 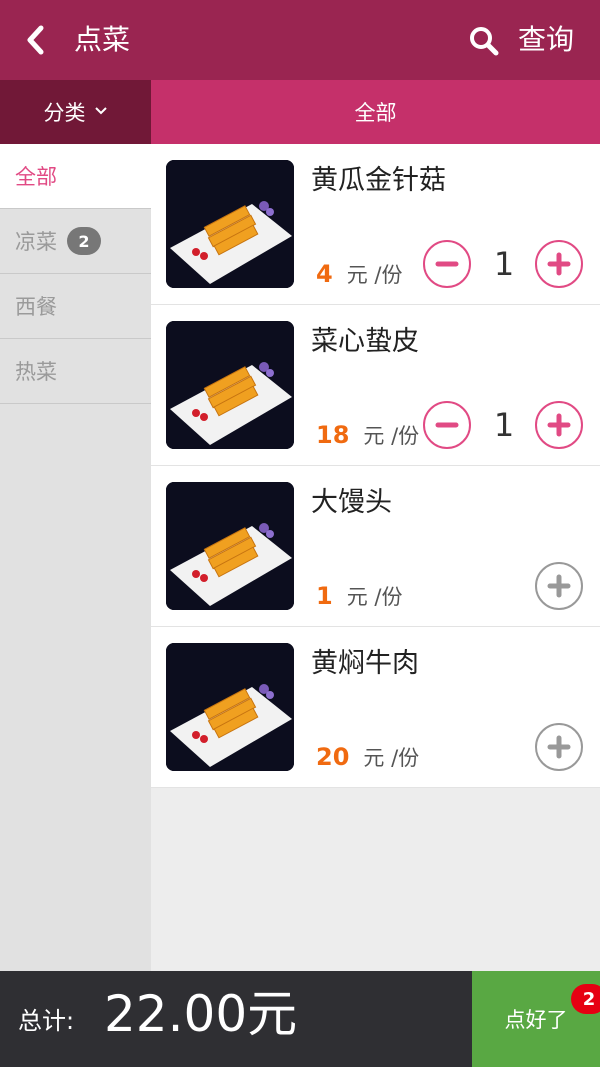 I want to click on price-value: 20, so click(x=333, y=757).